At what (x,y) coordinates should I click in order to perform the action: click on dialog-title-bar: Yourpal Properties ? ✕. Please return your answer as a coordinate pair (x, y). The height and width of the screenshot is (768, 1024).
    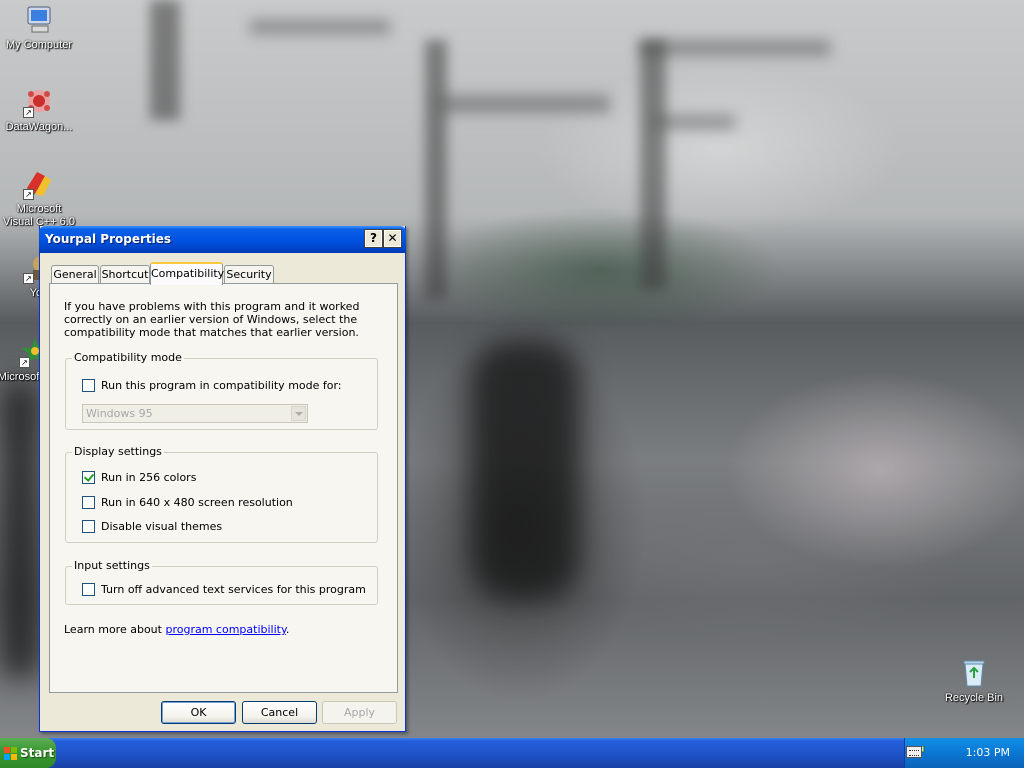
    Looking at the image, I should click on (222, 239).